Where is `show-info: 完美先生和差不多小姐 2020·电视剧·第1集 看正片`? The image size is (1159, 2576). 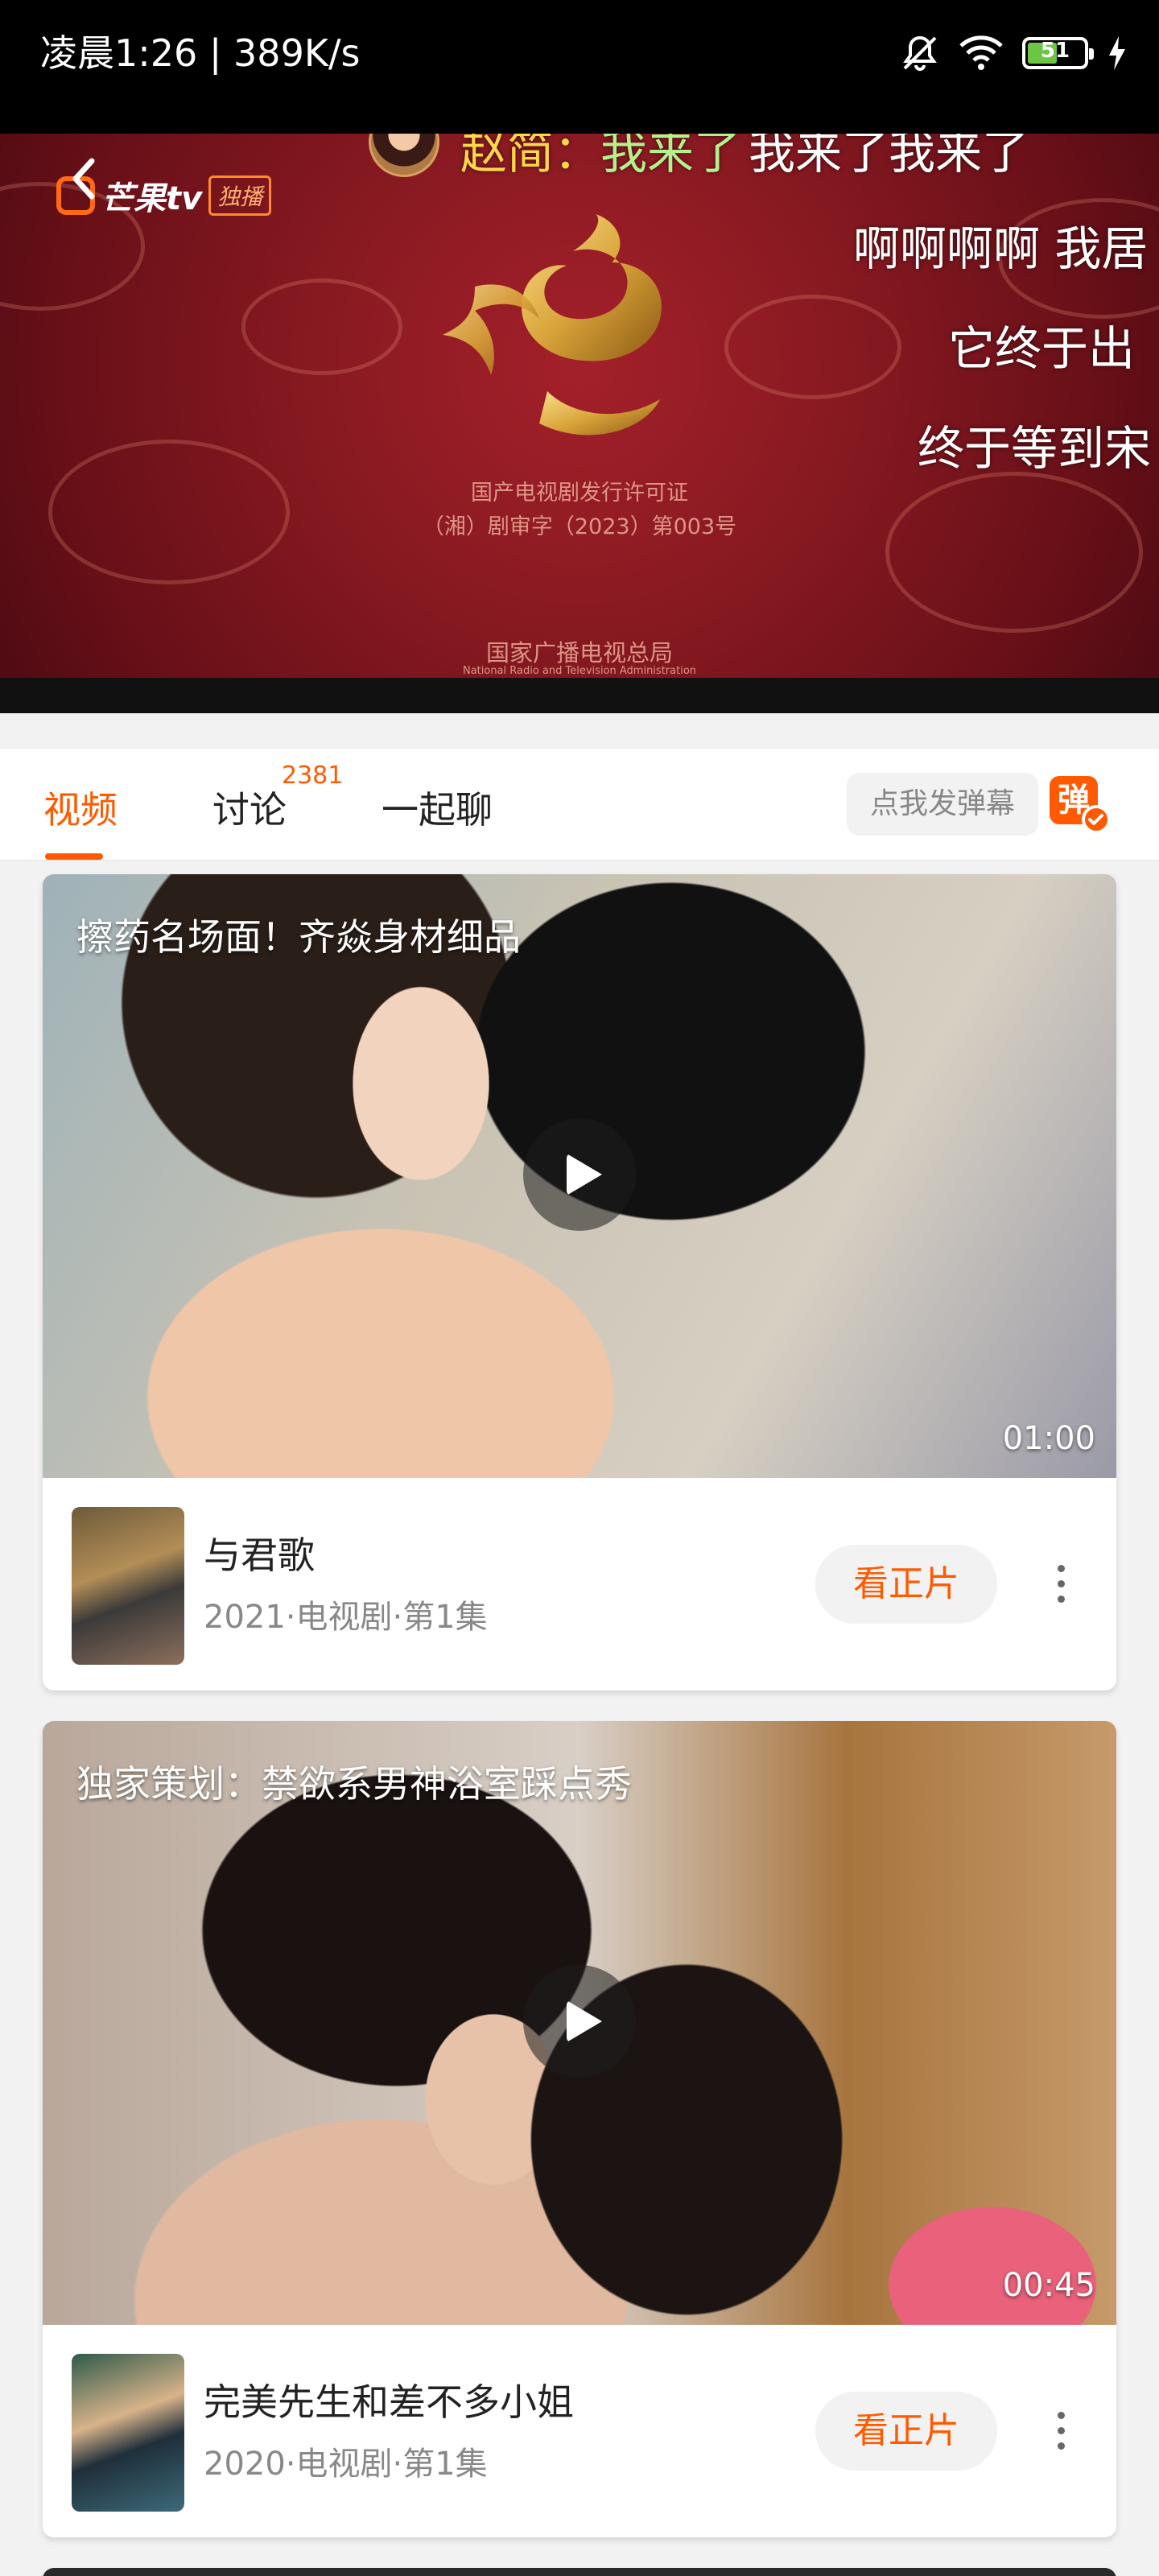
show-info: 完美先生和差不多小姐 2020·电视剧·第1集 看正片 is located at coordinates (579, 2431).